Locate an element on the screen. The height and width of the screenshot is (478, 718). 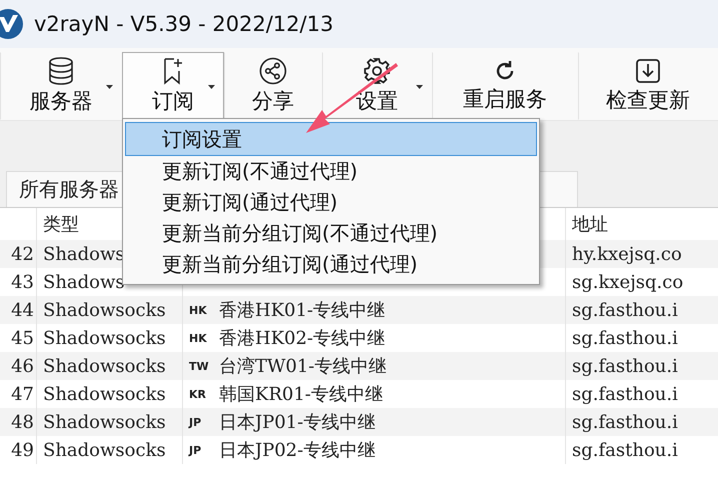
row-number: 46 is located at coordinates (22, 366).